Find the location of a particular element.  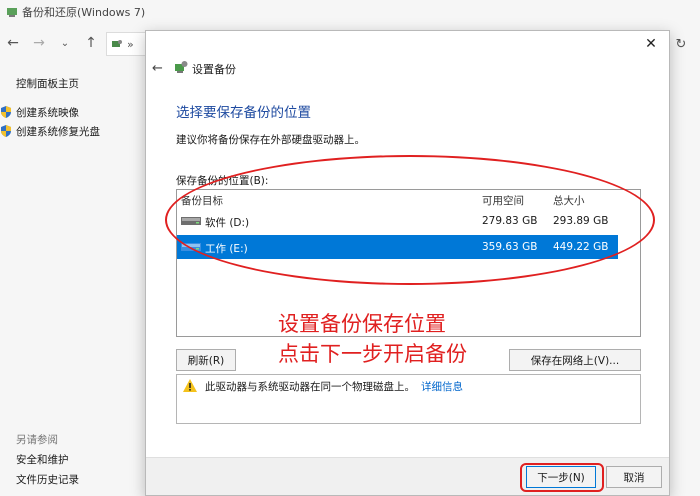

page-heading: 选择要保存备份的位置 is located at coordinates (243, 113).